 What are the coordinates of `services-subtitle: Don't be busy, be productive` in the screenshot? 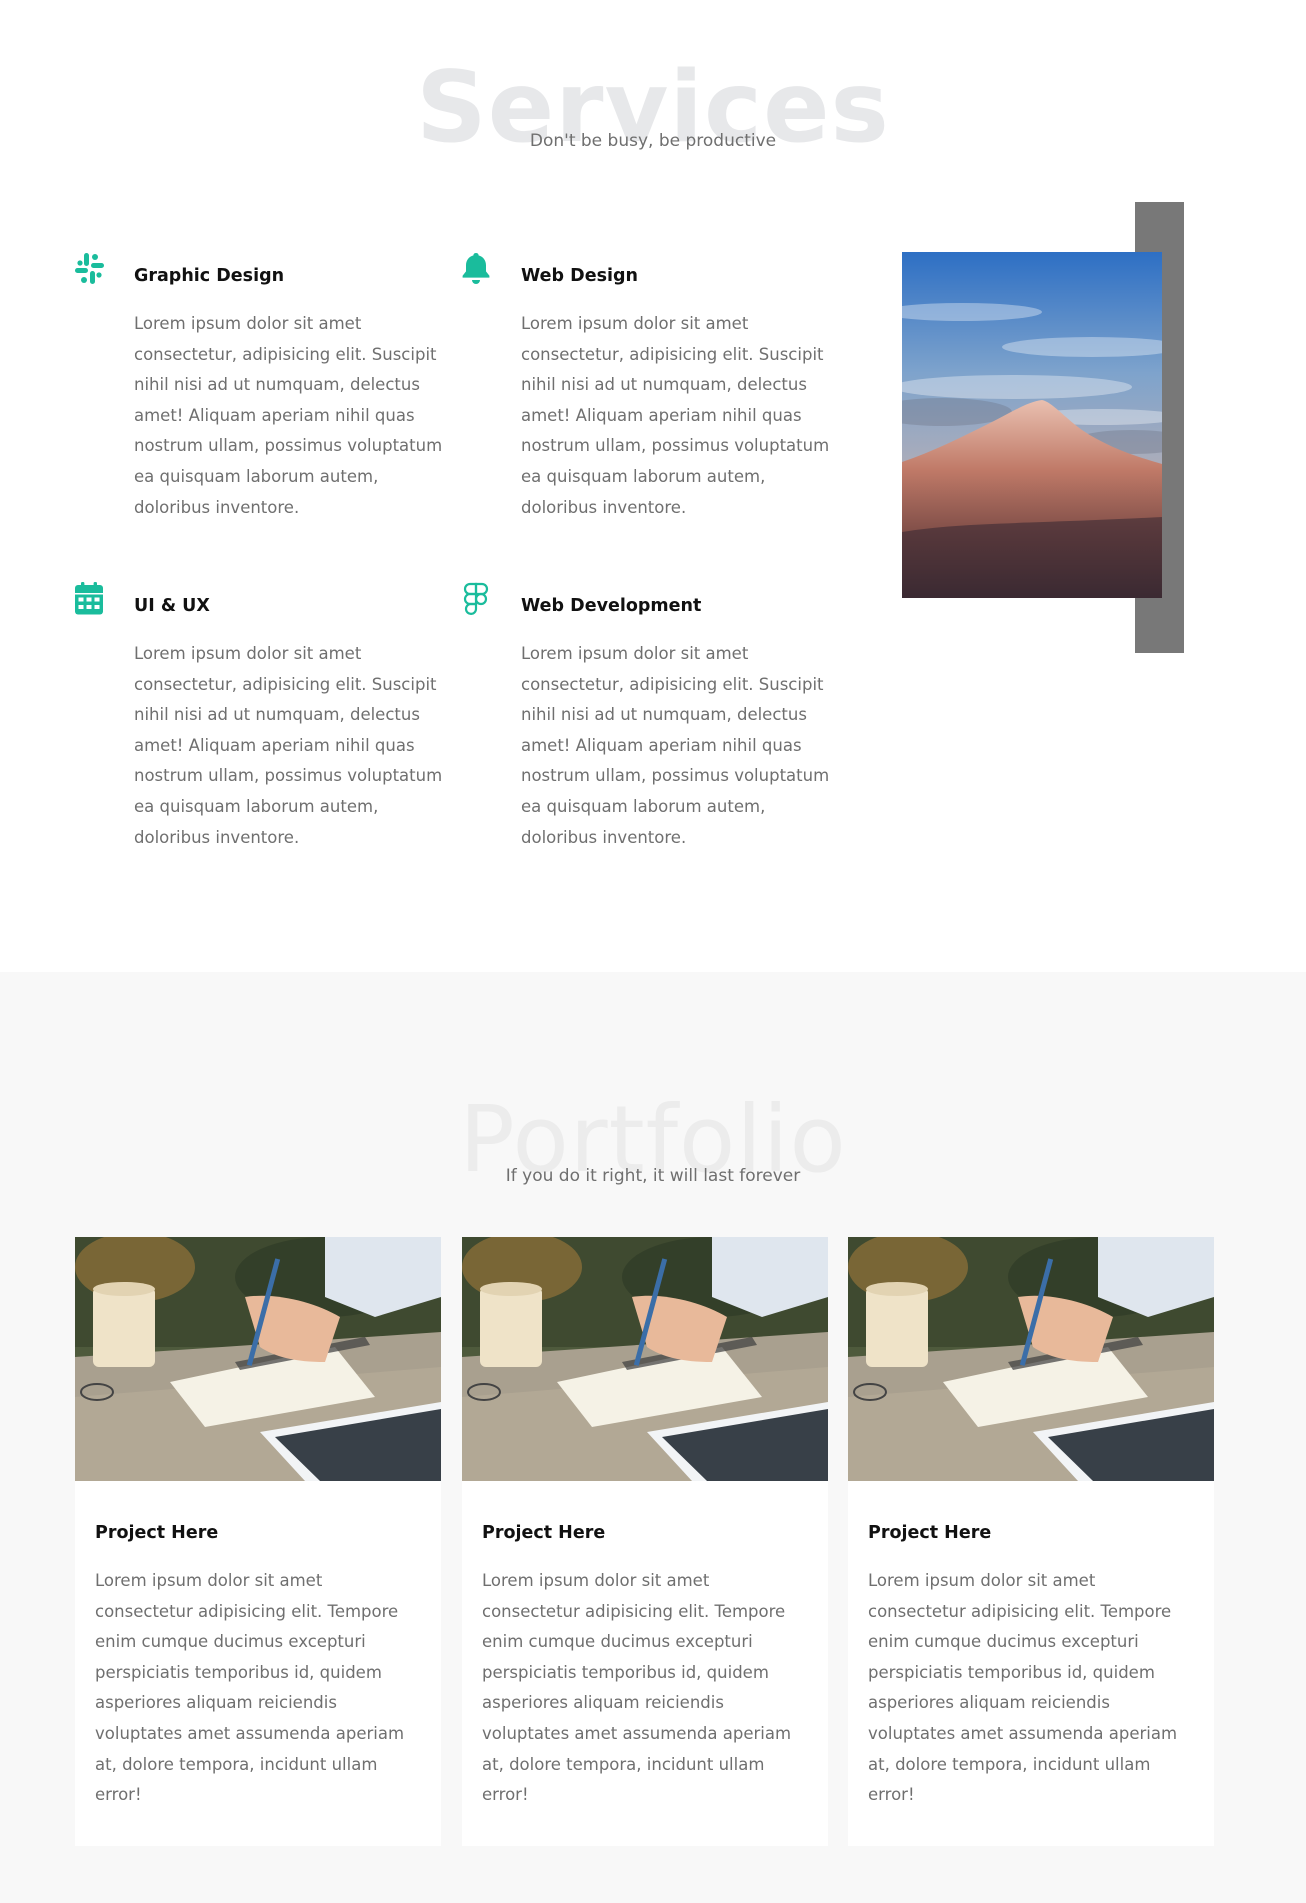 It's located at (653, 141).